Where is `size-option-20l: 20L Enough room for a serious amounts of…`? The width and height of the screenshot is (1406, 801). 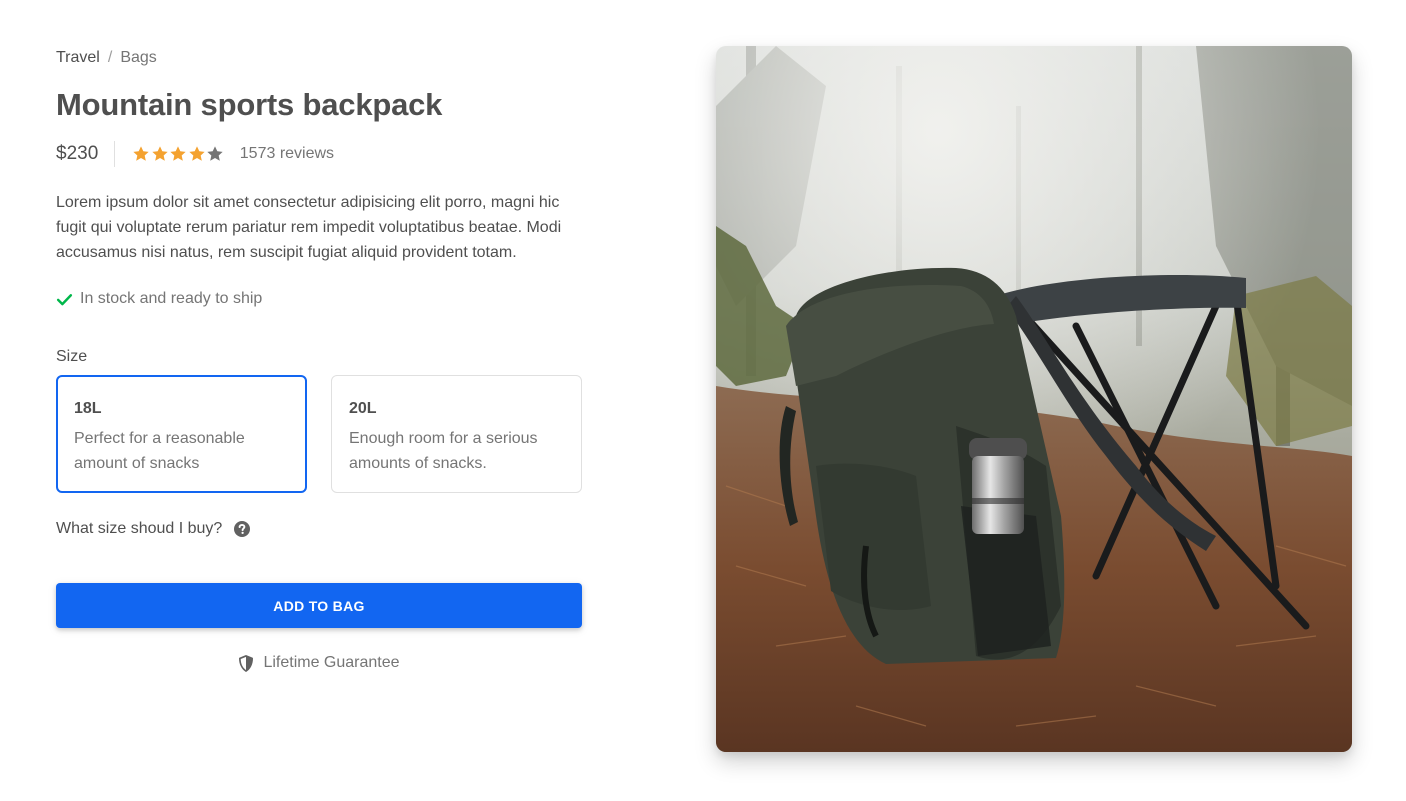
size-option-20l: 20L Enough room for a serious amounts of… is located at coordinates (456, 434).